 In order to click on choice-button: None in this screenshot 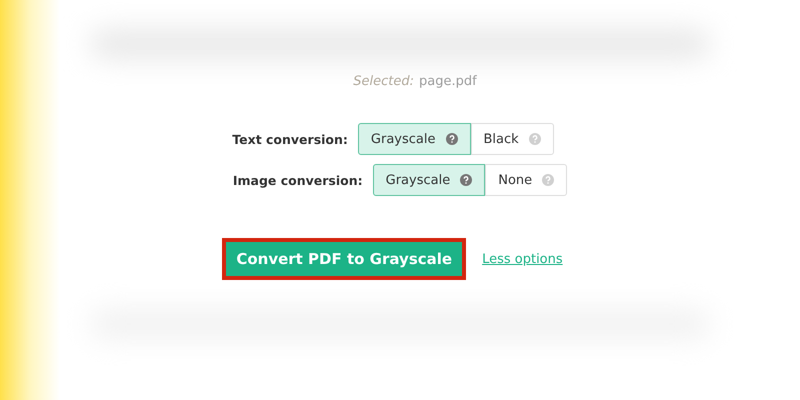, I will do `click(526, 180)`.